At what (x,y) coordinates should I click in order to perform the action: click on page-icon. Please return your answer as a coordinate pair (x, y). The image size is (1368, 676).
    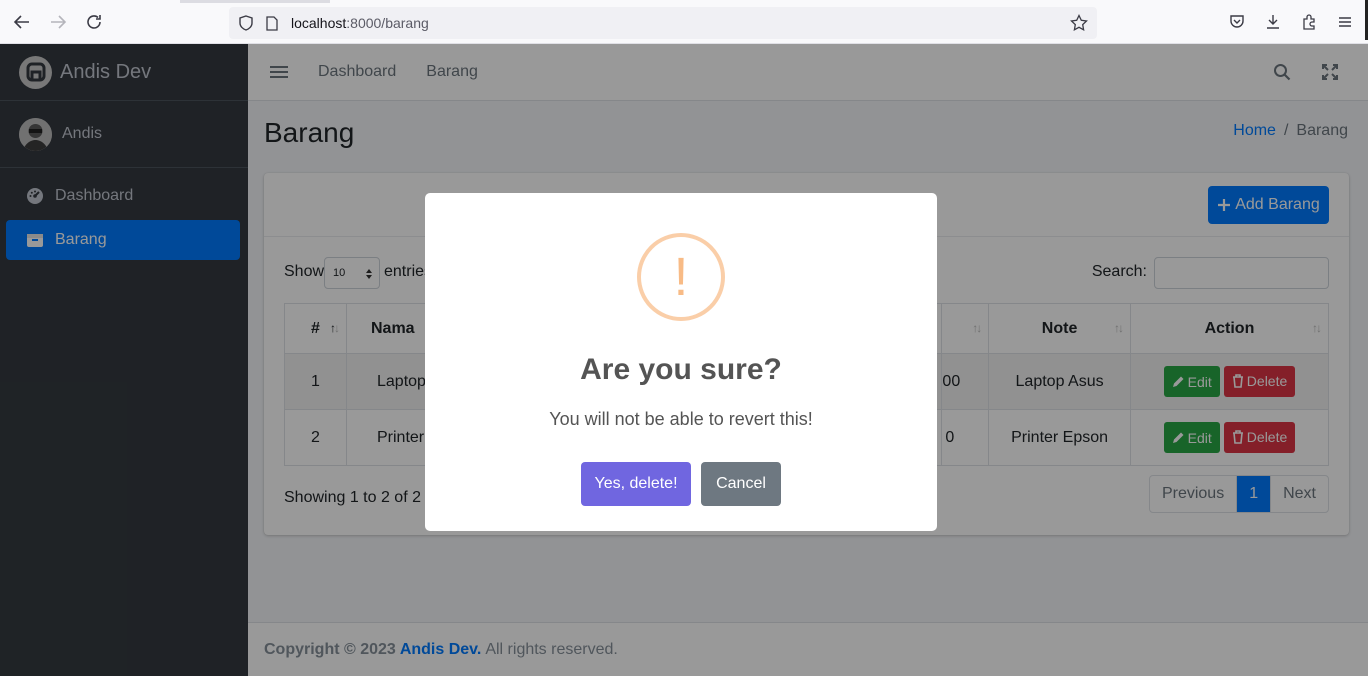
    Looking at the image, I should click on (272, 23).